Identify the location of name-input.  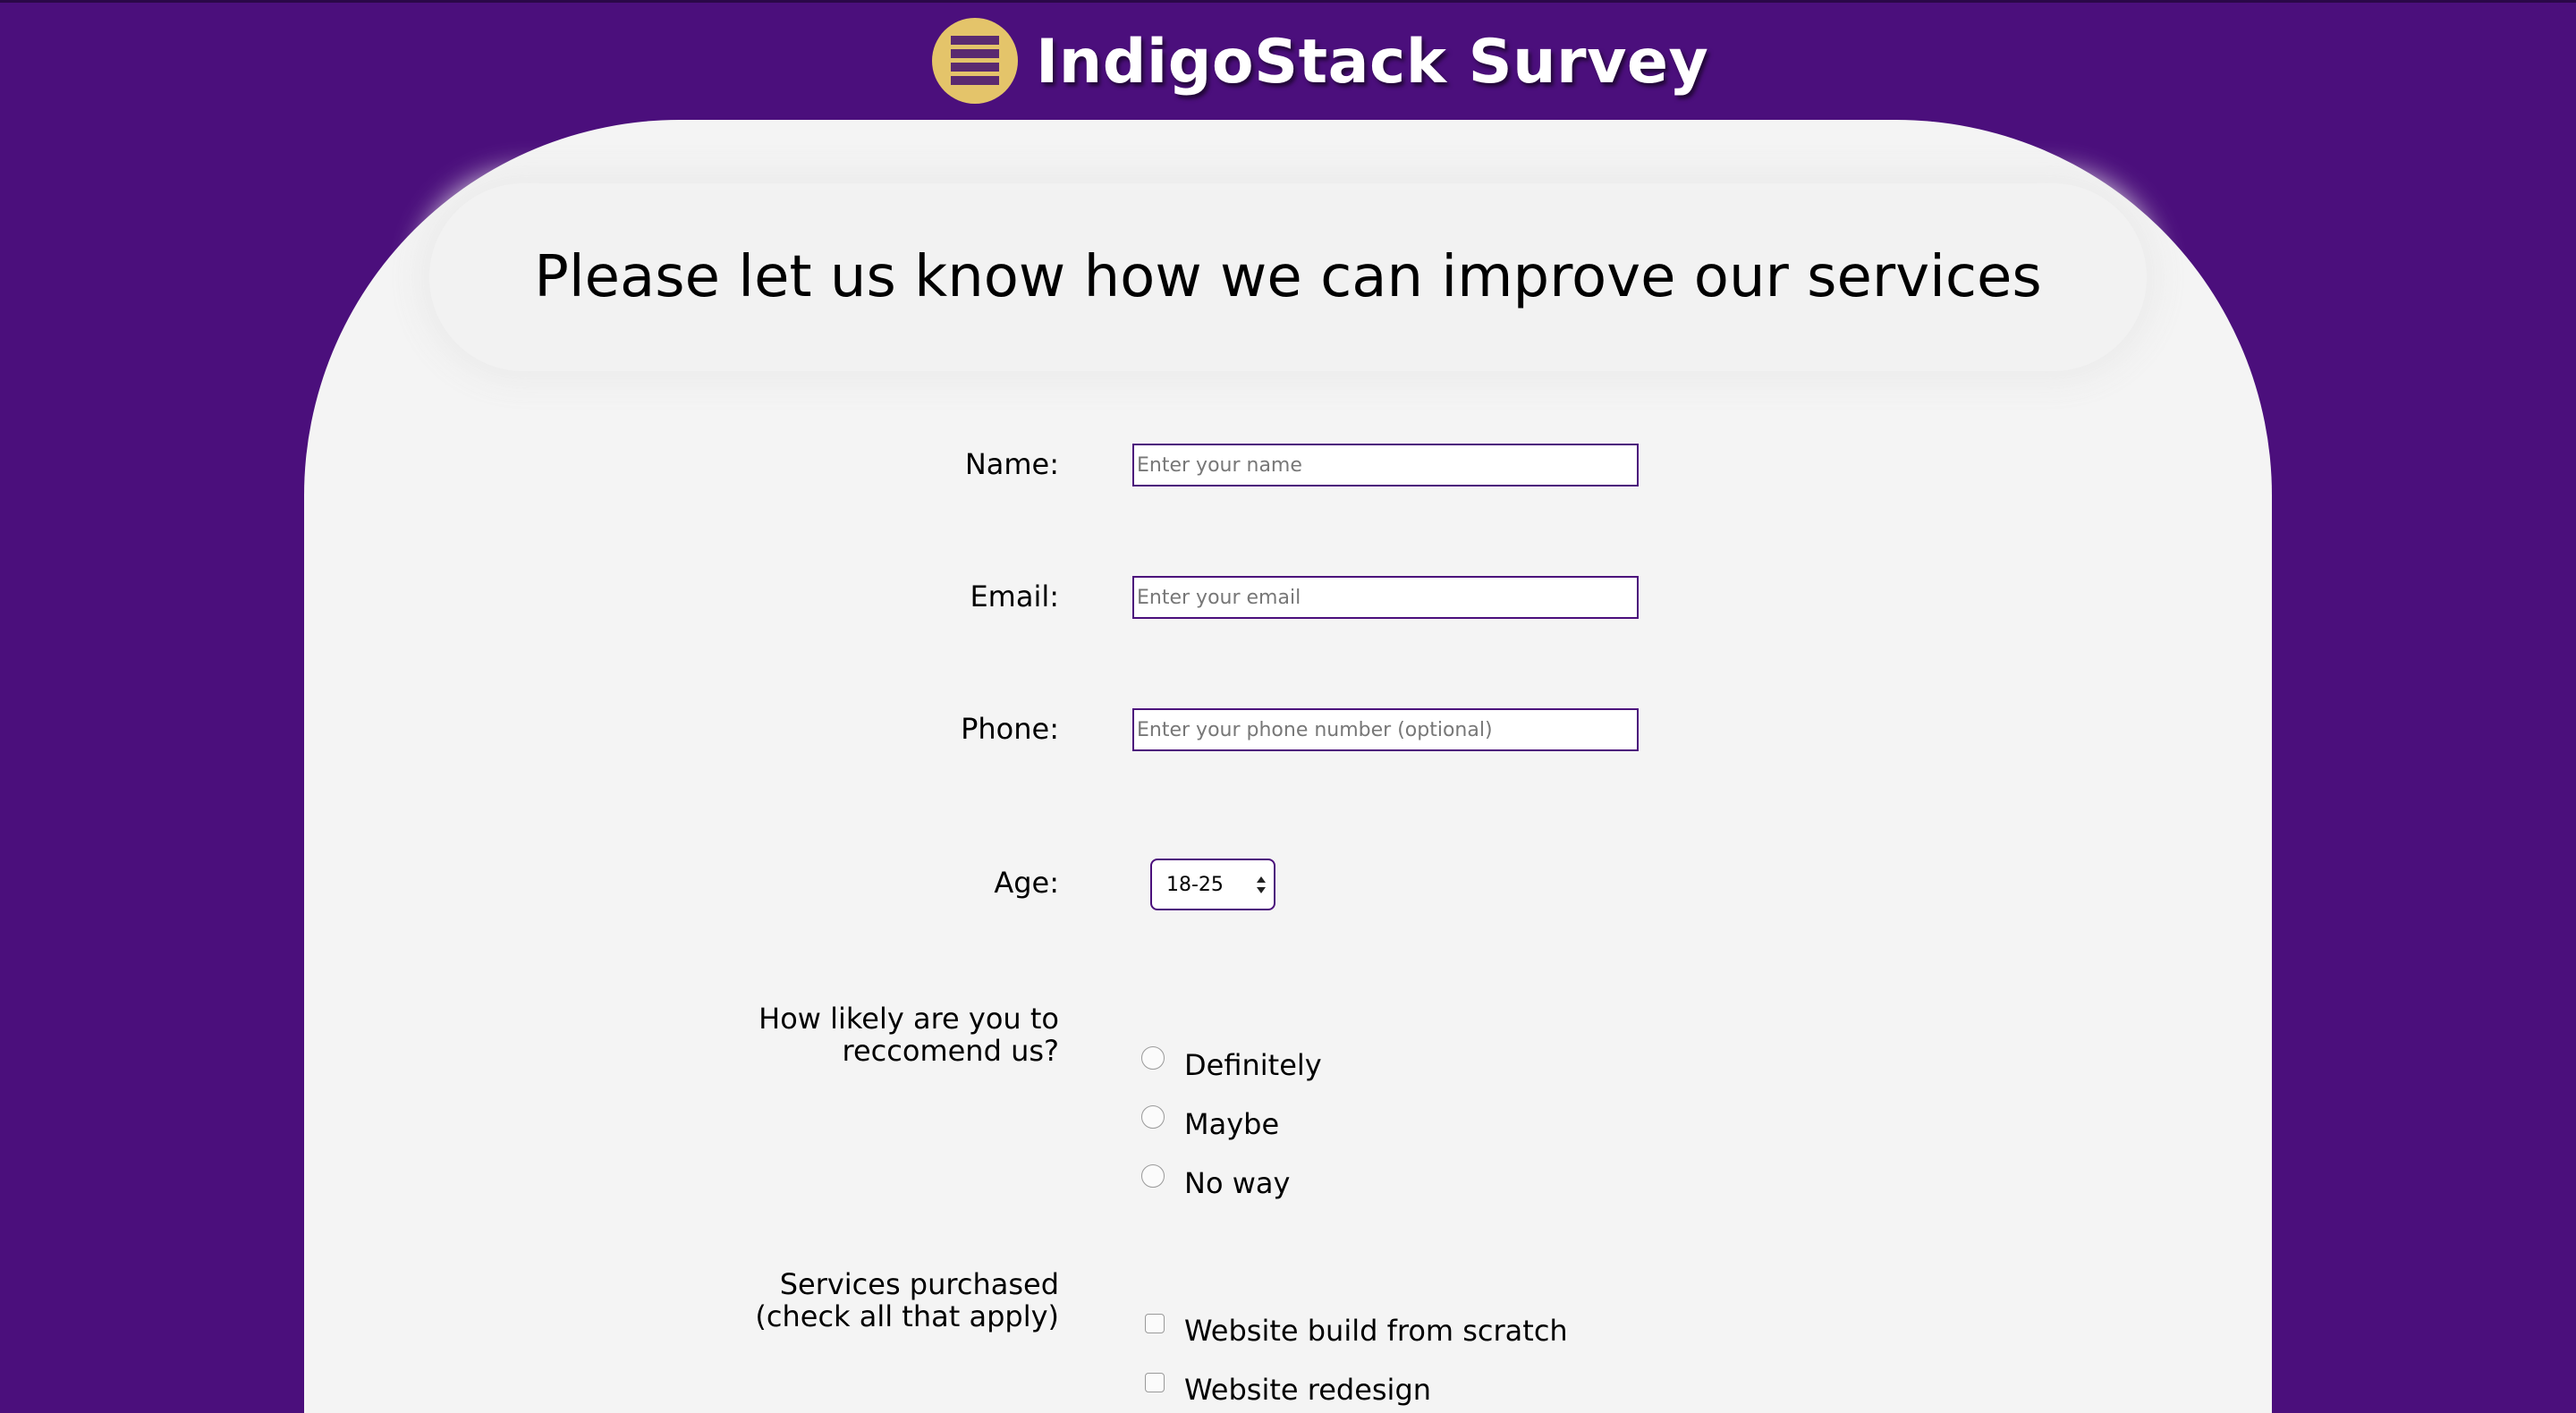
(1385, 465).